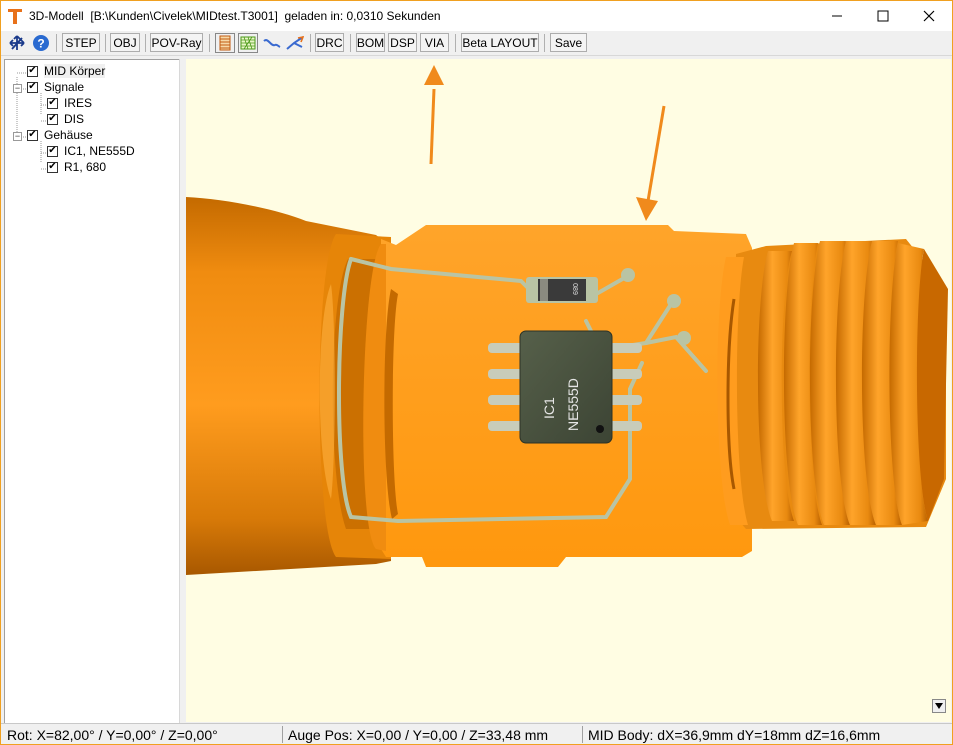 The height and width of the screenshot is (745, 953). I want to click on tree-item-r1: ✔ R1, 680, so click(76, 167).